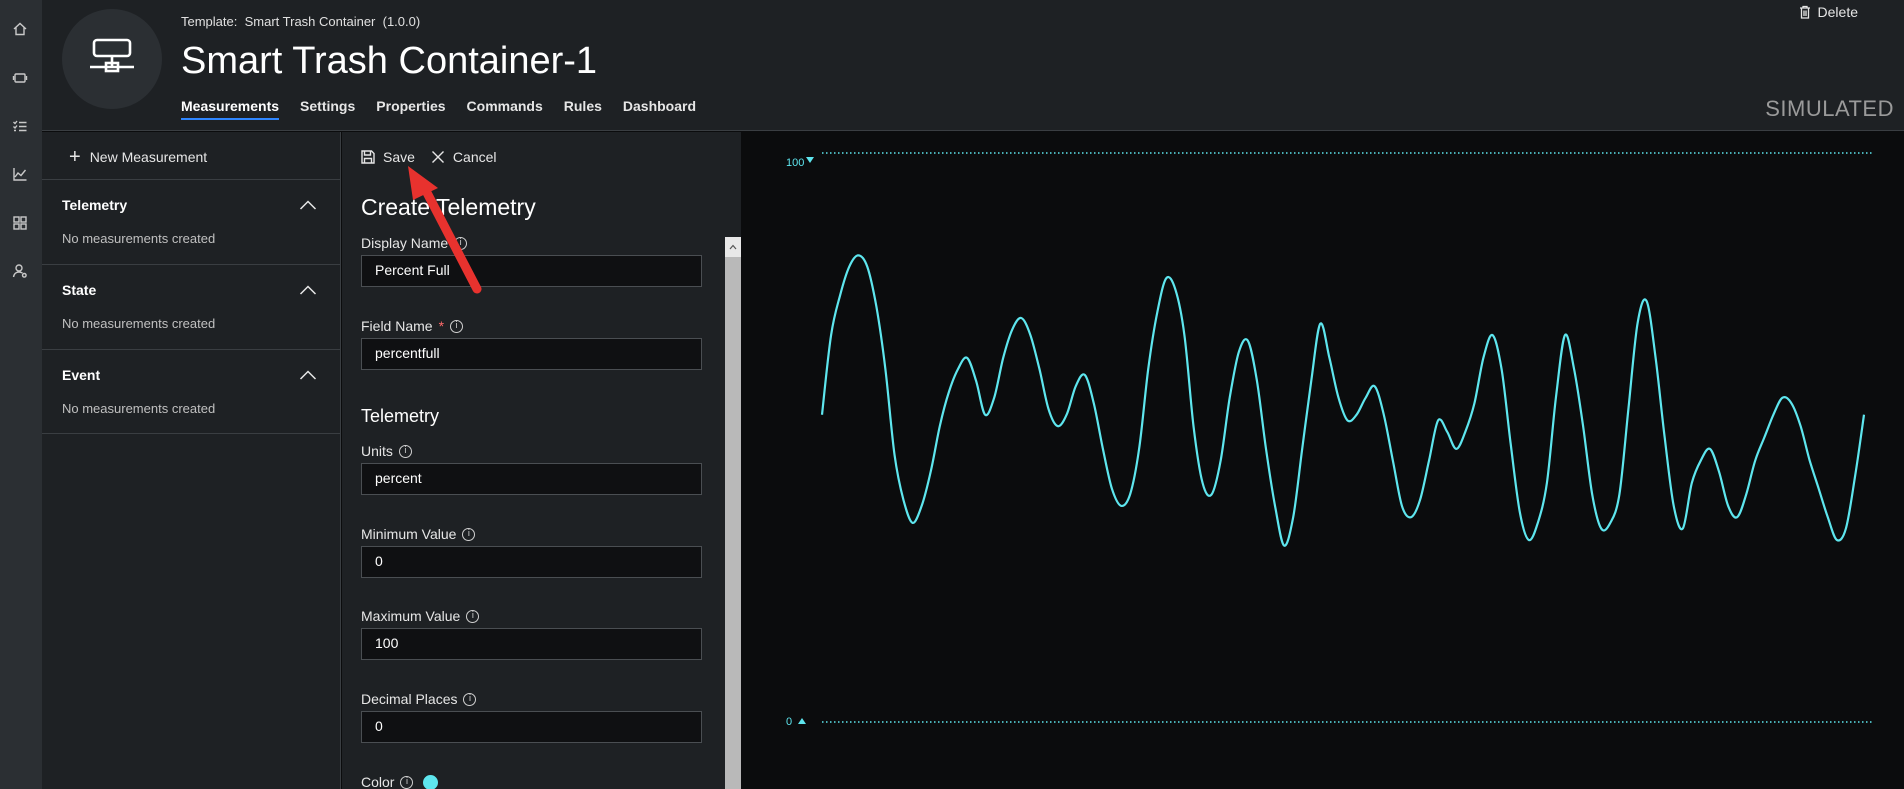 The height and width of the screenshot is (789, 1904). I want to click on field-name-field: percentfull, so click(531, 354).